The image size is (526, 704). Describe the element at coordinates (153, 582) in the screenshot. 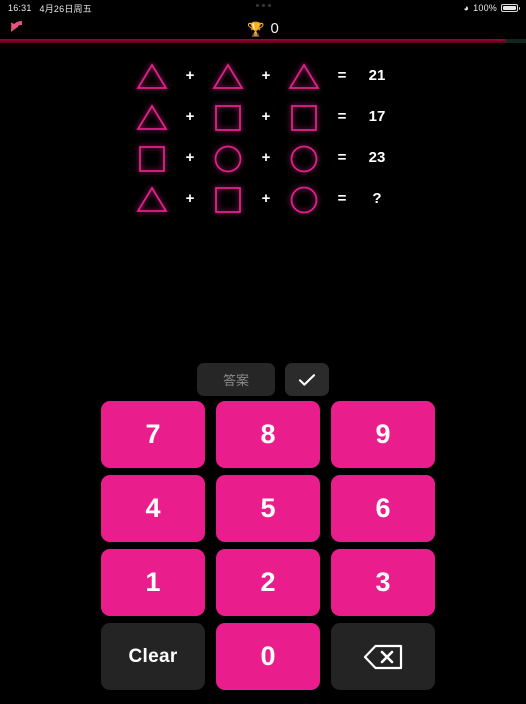

I see `key-1: 1` at that location.